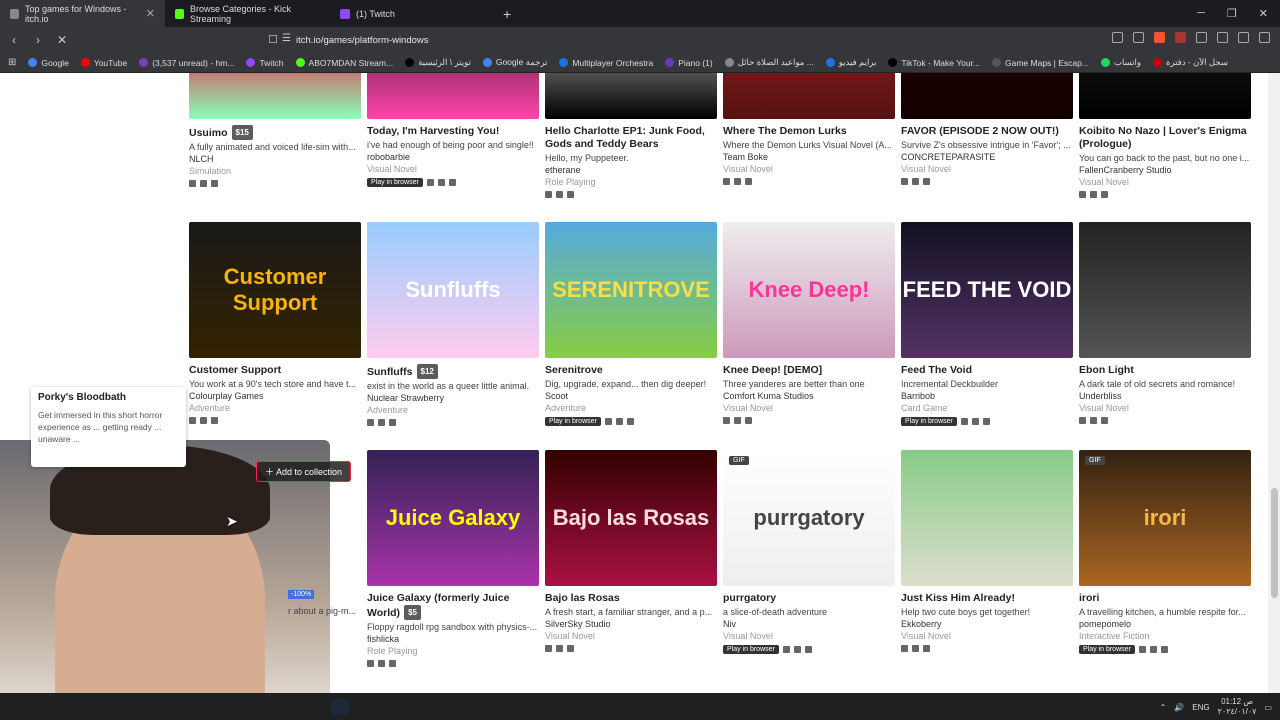  What do you see at coordinates (38, 40) in the screenshot?
I see `forward-icon: ›` at bounding box center [38, 40].